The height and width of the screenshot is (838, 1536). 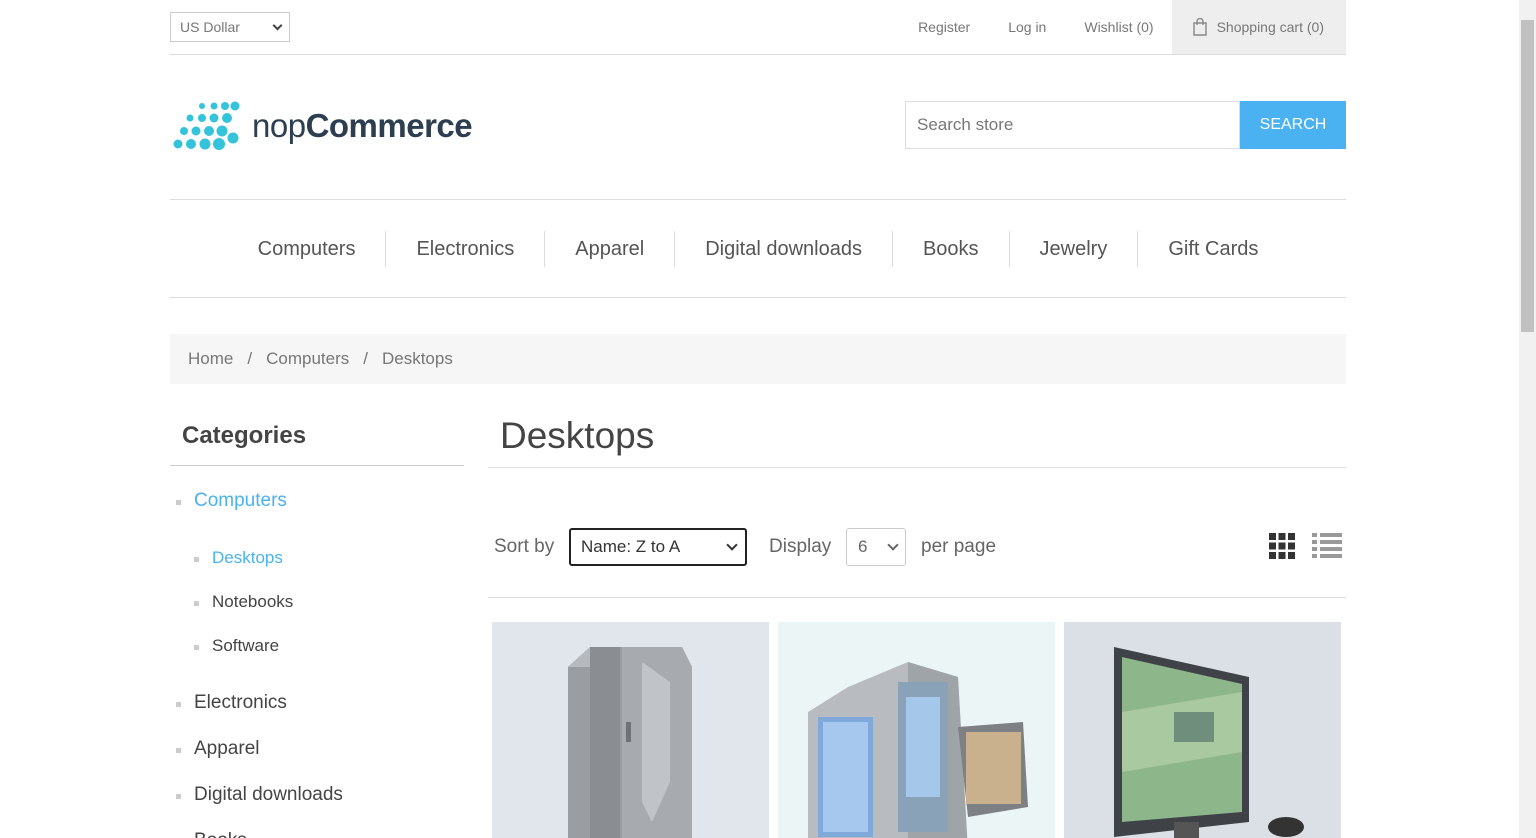 I want to click on search-input: Search store, so click(x=1072, y=125).